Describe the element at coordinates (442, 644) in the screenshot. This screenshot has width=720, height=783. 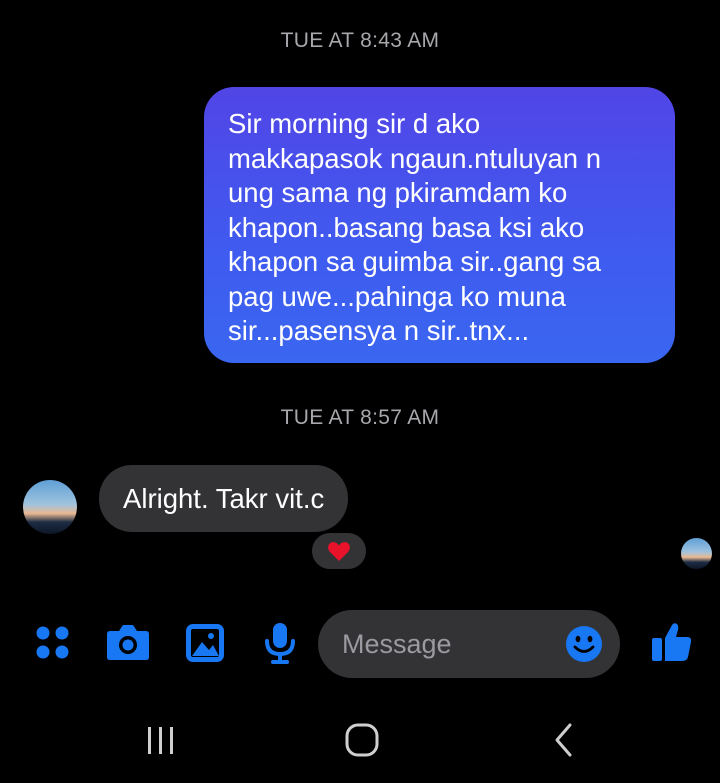
I see `message-input` at that location.